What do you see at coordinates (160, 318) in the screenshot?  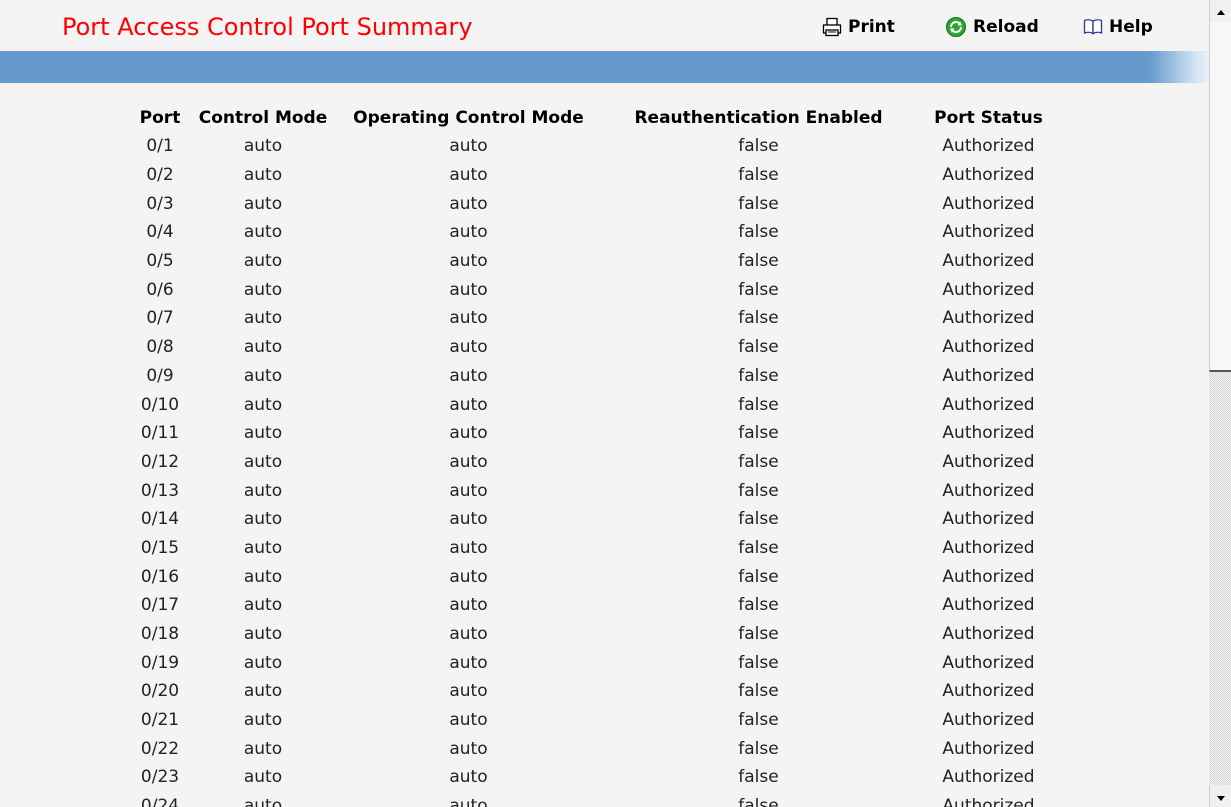 I see `cell-port: 0/7` at bounding box center [160, 318].